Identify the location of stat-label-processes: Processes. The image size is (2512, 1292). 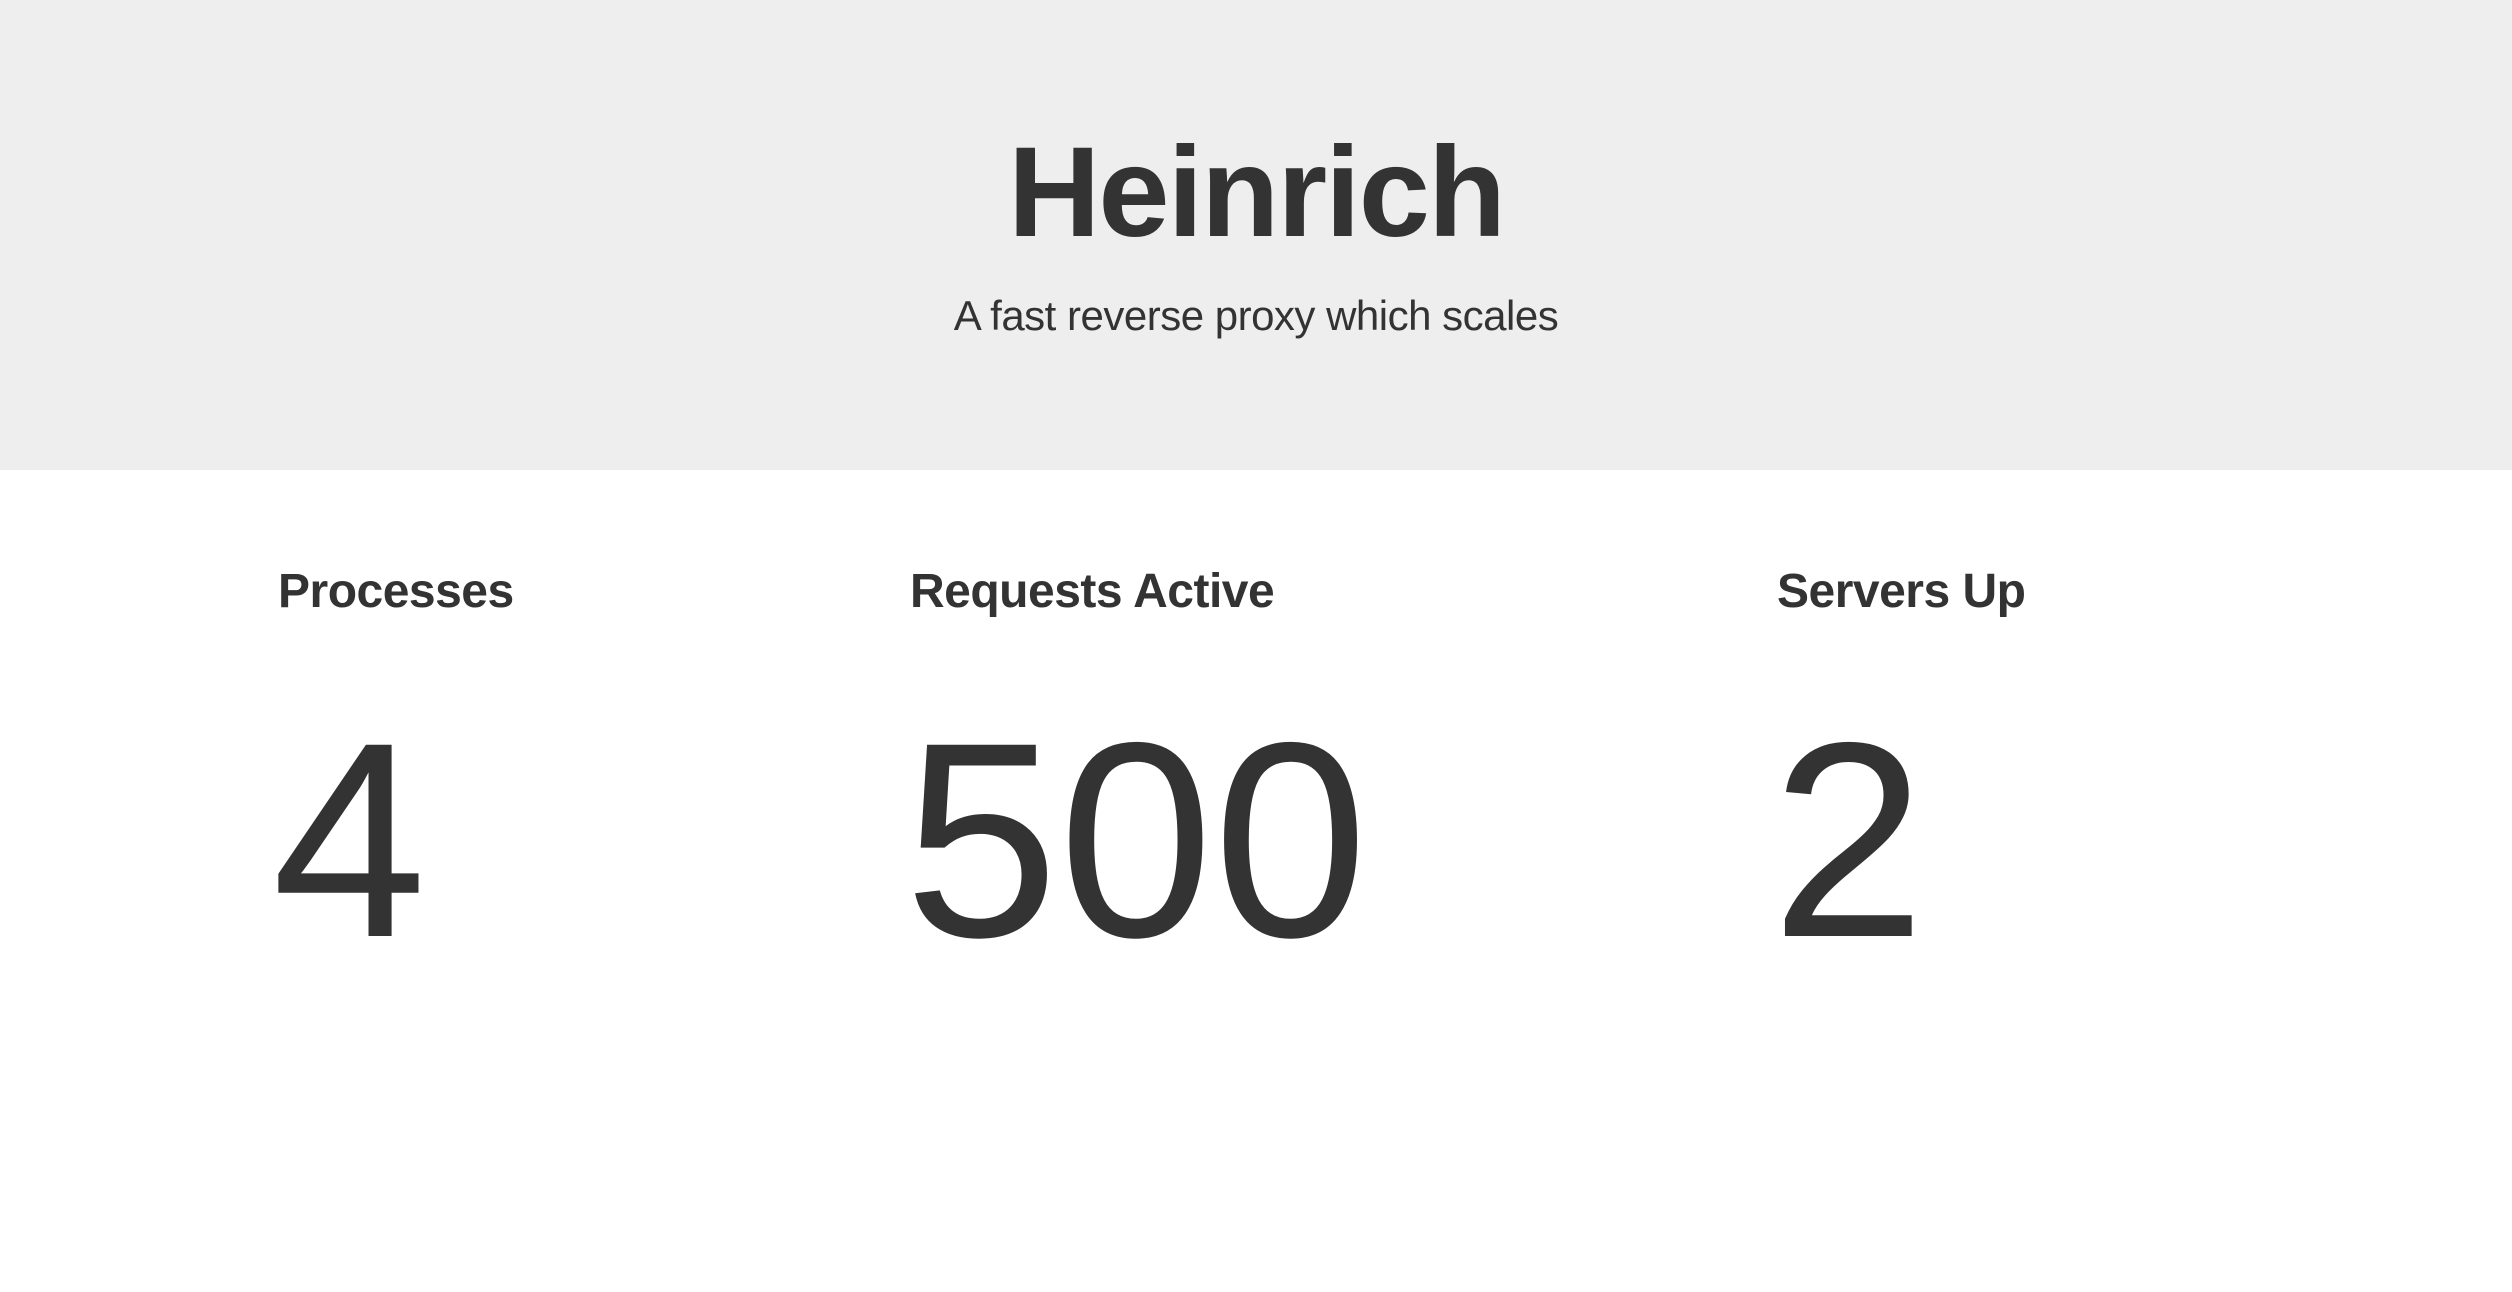
(396, 591).